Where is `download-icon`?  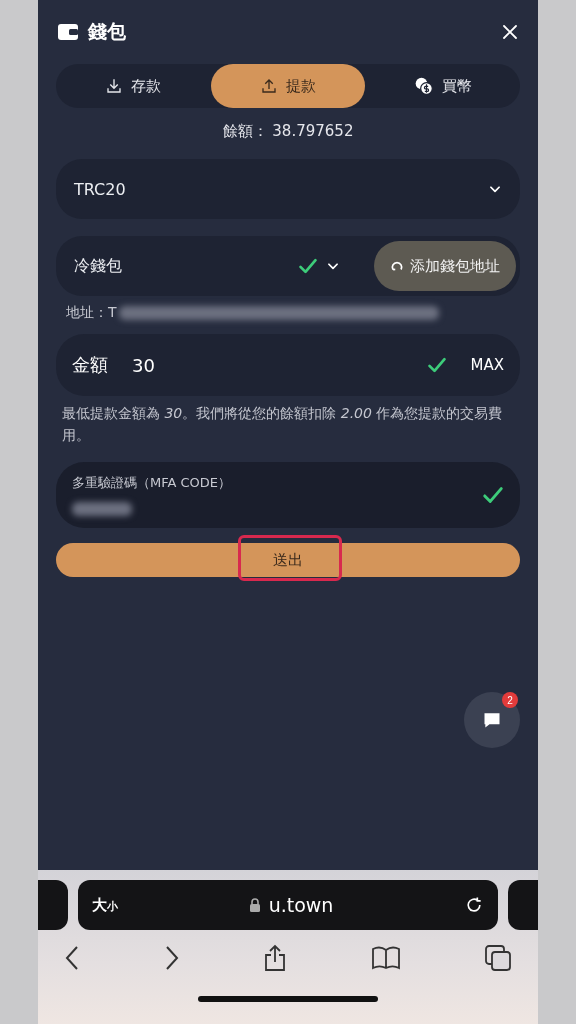
download-icon is located at coordinates (114, 86).